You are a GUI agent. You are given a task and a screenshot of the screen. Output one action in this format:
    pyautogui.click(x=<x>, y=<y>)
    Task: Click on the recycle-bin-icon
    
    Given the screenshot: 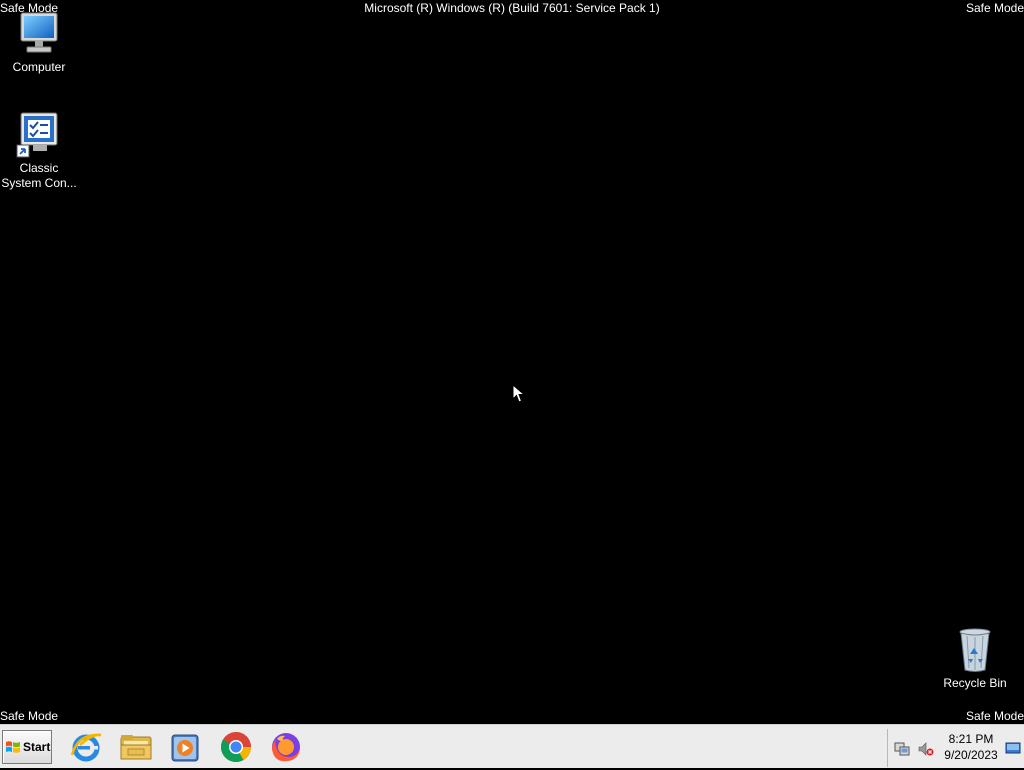 What is the action you would take?
    pyautogui.click(x=975, y=650)
    